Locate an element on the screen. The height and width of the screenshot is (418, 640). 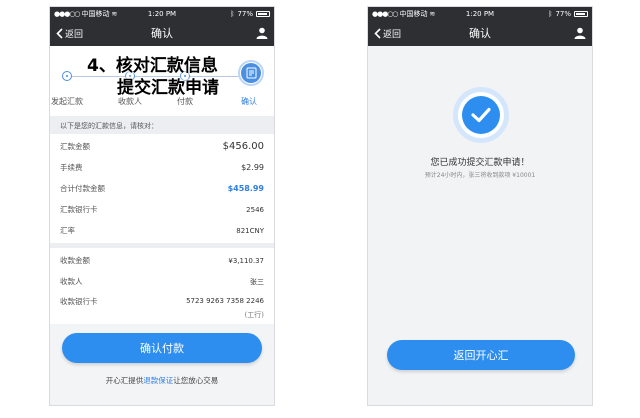
caption-line-1: 4、核对汇款信息 is located at coordinates (152, 66).